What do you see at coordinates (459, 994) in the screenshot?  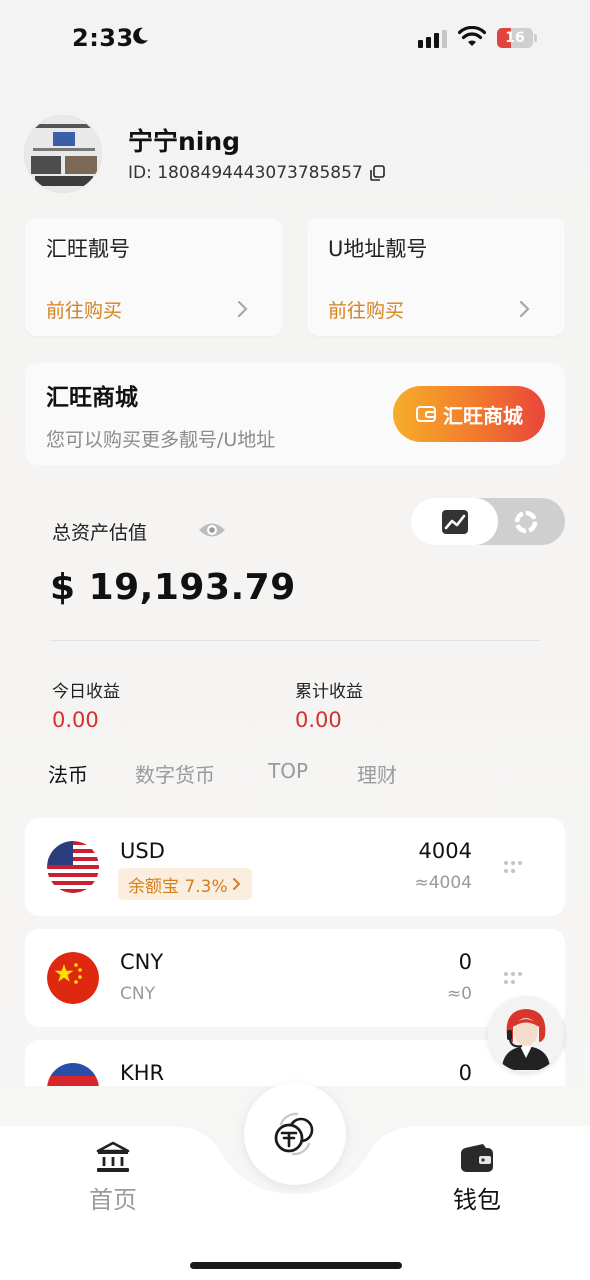 I see `currency-approx: ≈0` at bounding box center [459, 994].